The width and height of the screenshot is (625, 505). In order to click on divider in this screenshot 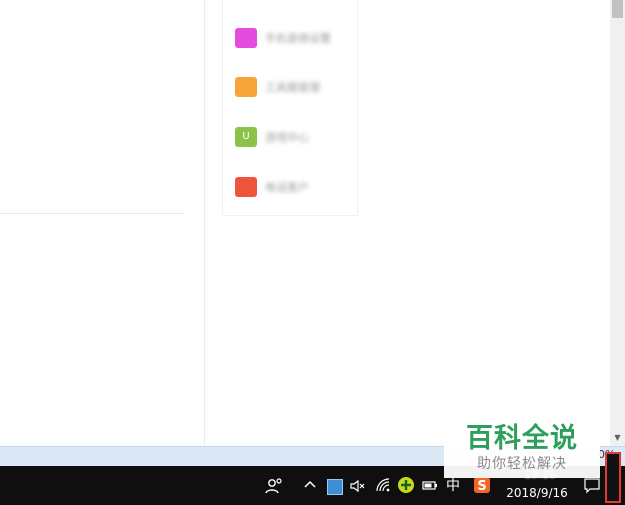, I will do `click(92, 213)`.